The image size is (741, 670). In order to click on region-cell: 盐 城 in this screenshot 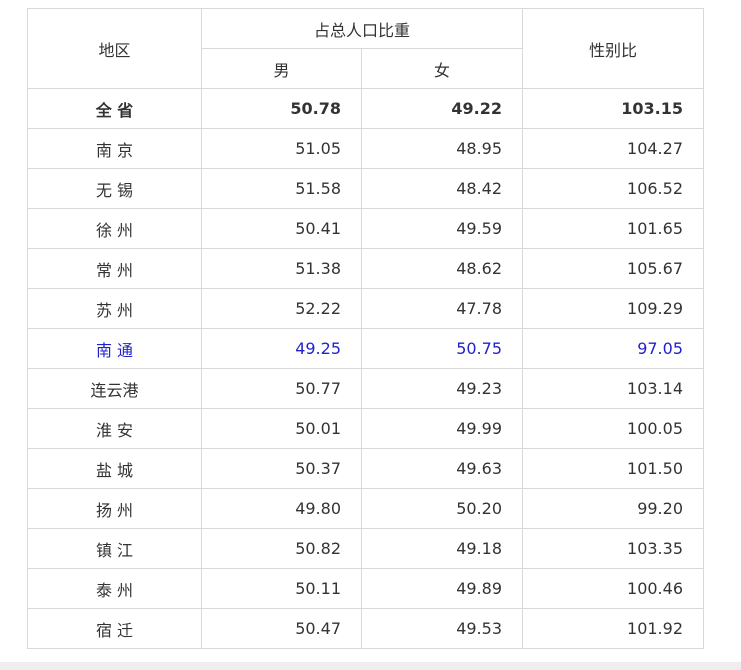, I will do `click(114, 468)`.